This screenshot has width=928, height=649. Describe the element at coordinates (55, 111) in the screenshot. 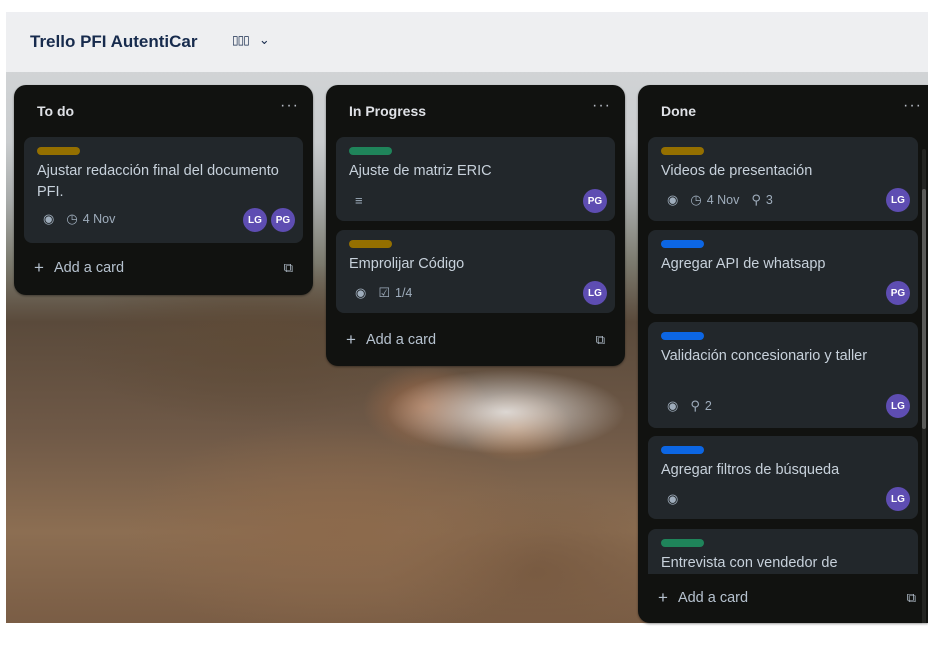

I see `list-title: To do` at that location.